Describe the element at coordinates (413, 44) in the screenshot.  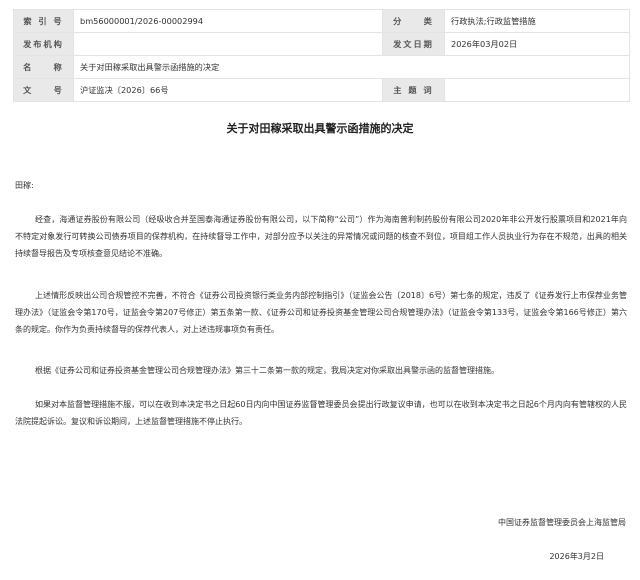
I see `issue-date-label: 发文日期` at that location.